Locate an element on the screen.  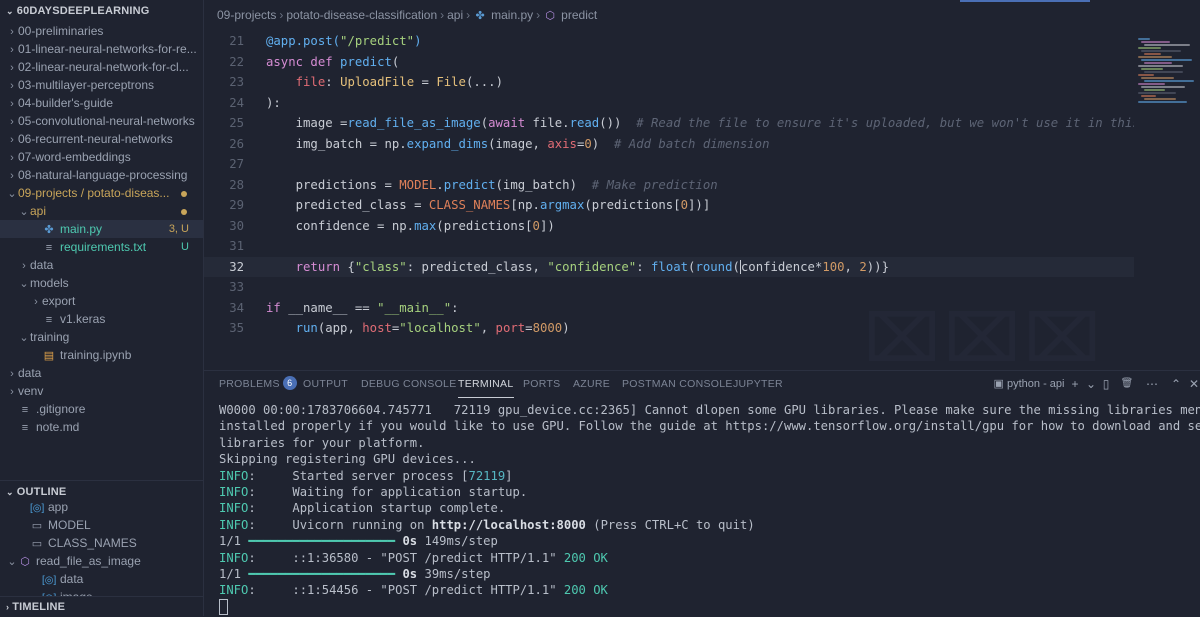
code-token: if is located at coordinates (277, 307).